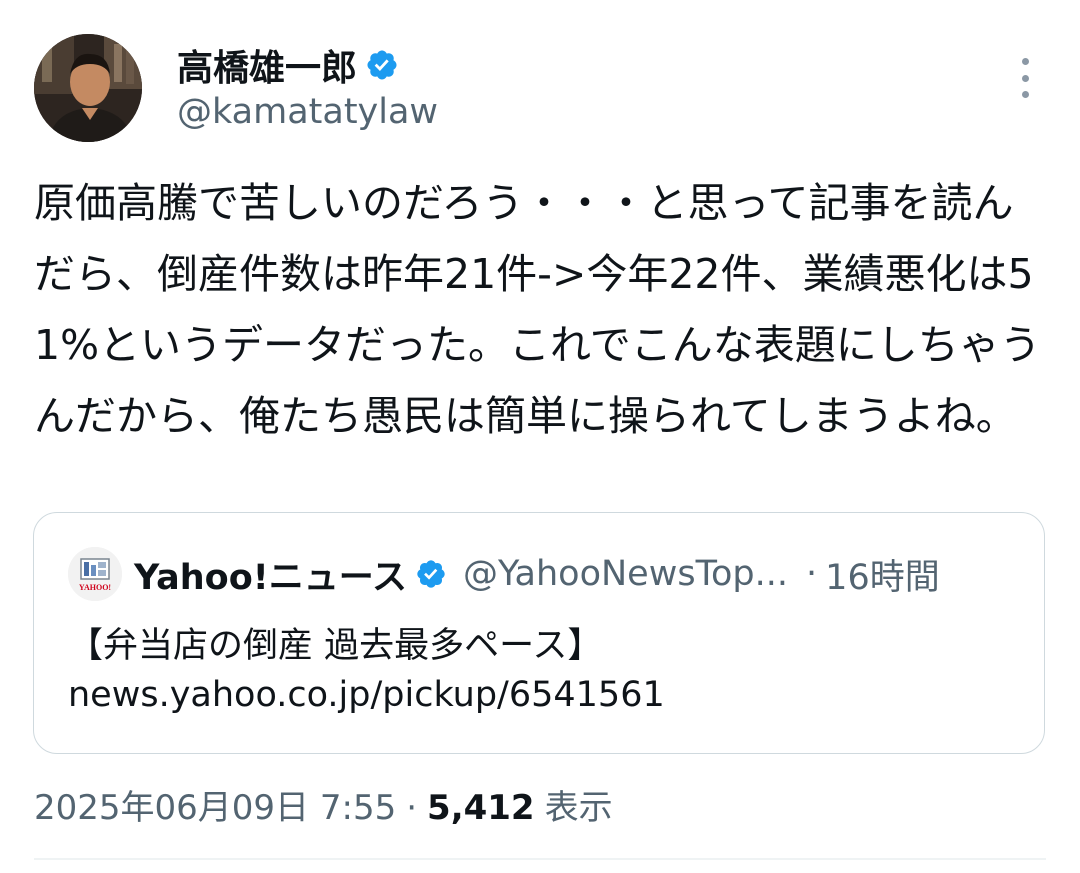 The width and height of the screenshot is (1080, 873). What do you see at coordinates (215, 804) in the screenshot?
I see `tweet-timestamp: 2025年06月09日 7:55` at bounding box center [215, 804].